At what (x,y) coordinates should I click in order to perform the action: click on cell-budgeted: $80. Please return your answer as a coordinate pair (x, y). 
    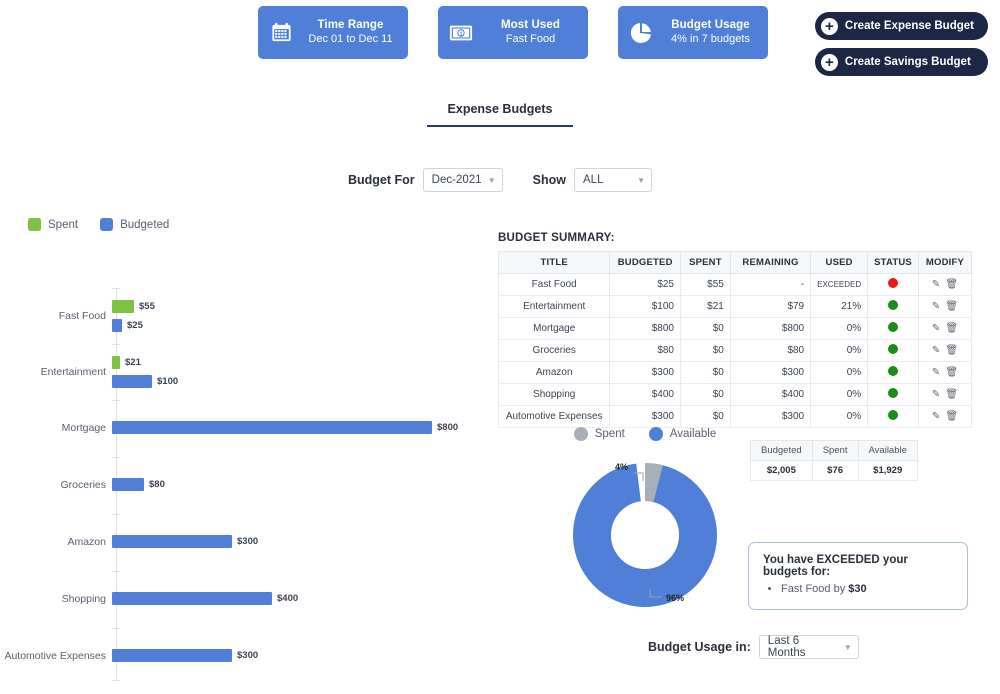
    Looking at the image, I should click on (645, 350).